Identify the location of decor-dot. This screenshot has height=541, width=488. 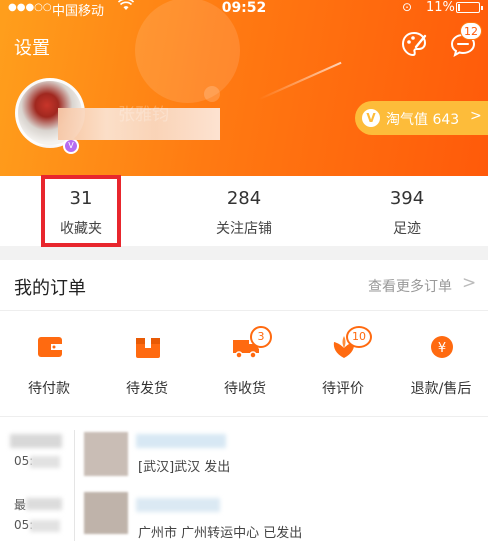
(212, 94).